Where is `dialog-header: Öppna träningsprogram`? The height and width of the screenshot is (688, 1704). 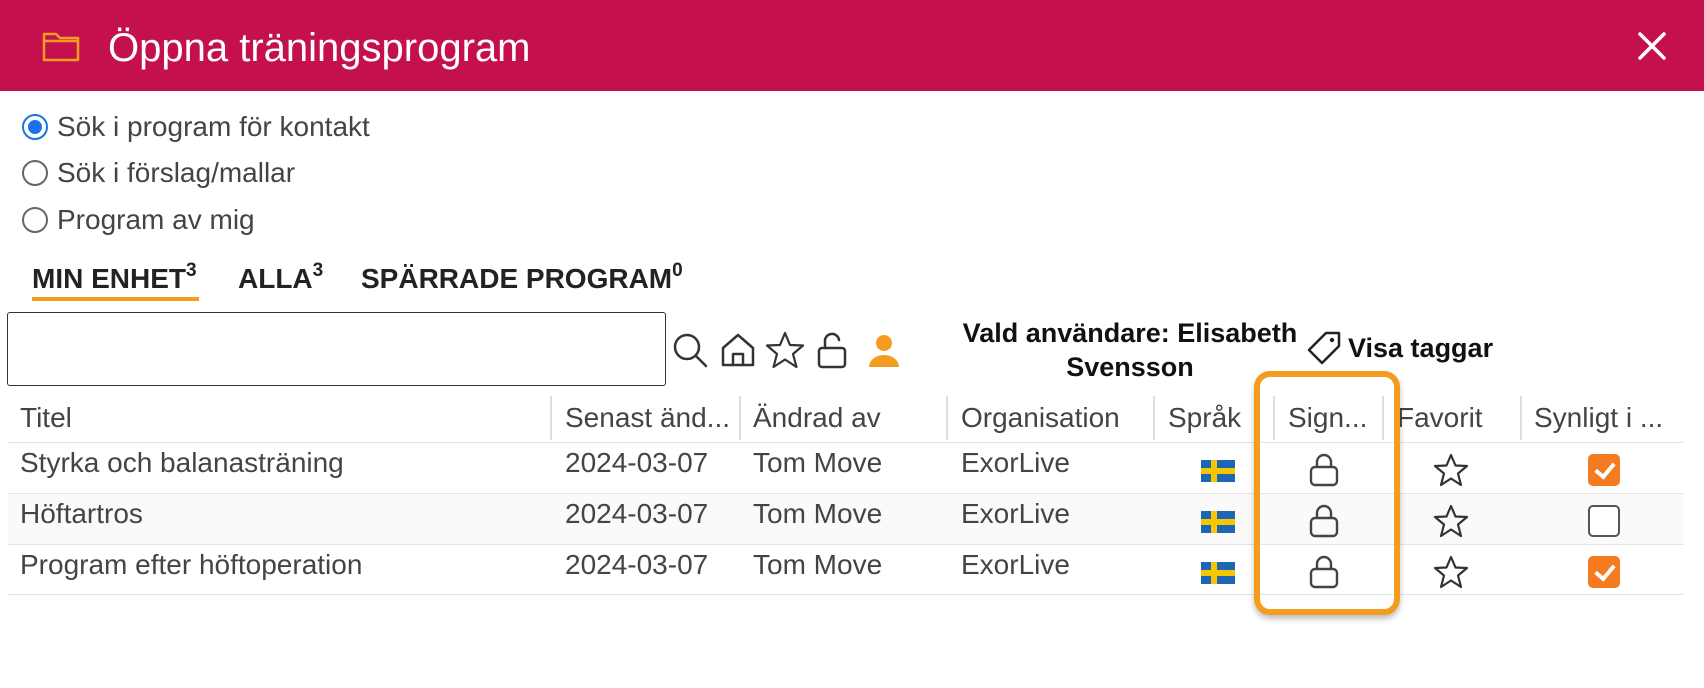
dialog-header: Öppna träningsprogram is located at coordinates (852, 45).